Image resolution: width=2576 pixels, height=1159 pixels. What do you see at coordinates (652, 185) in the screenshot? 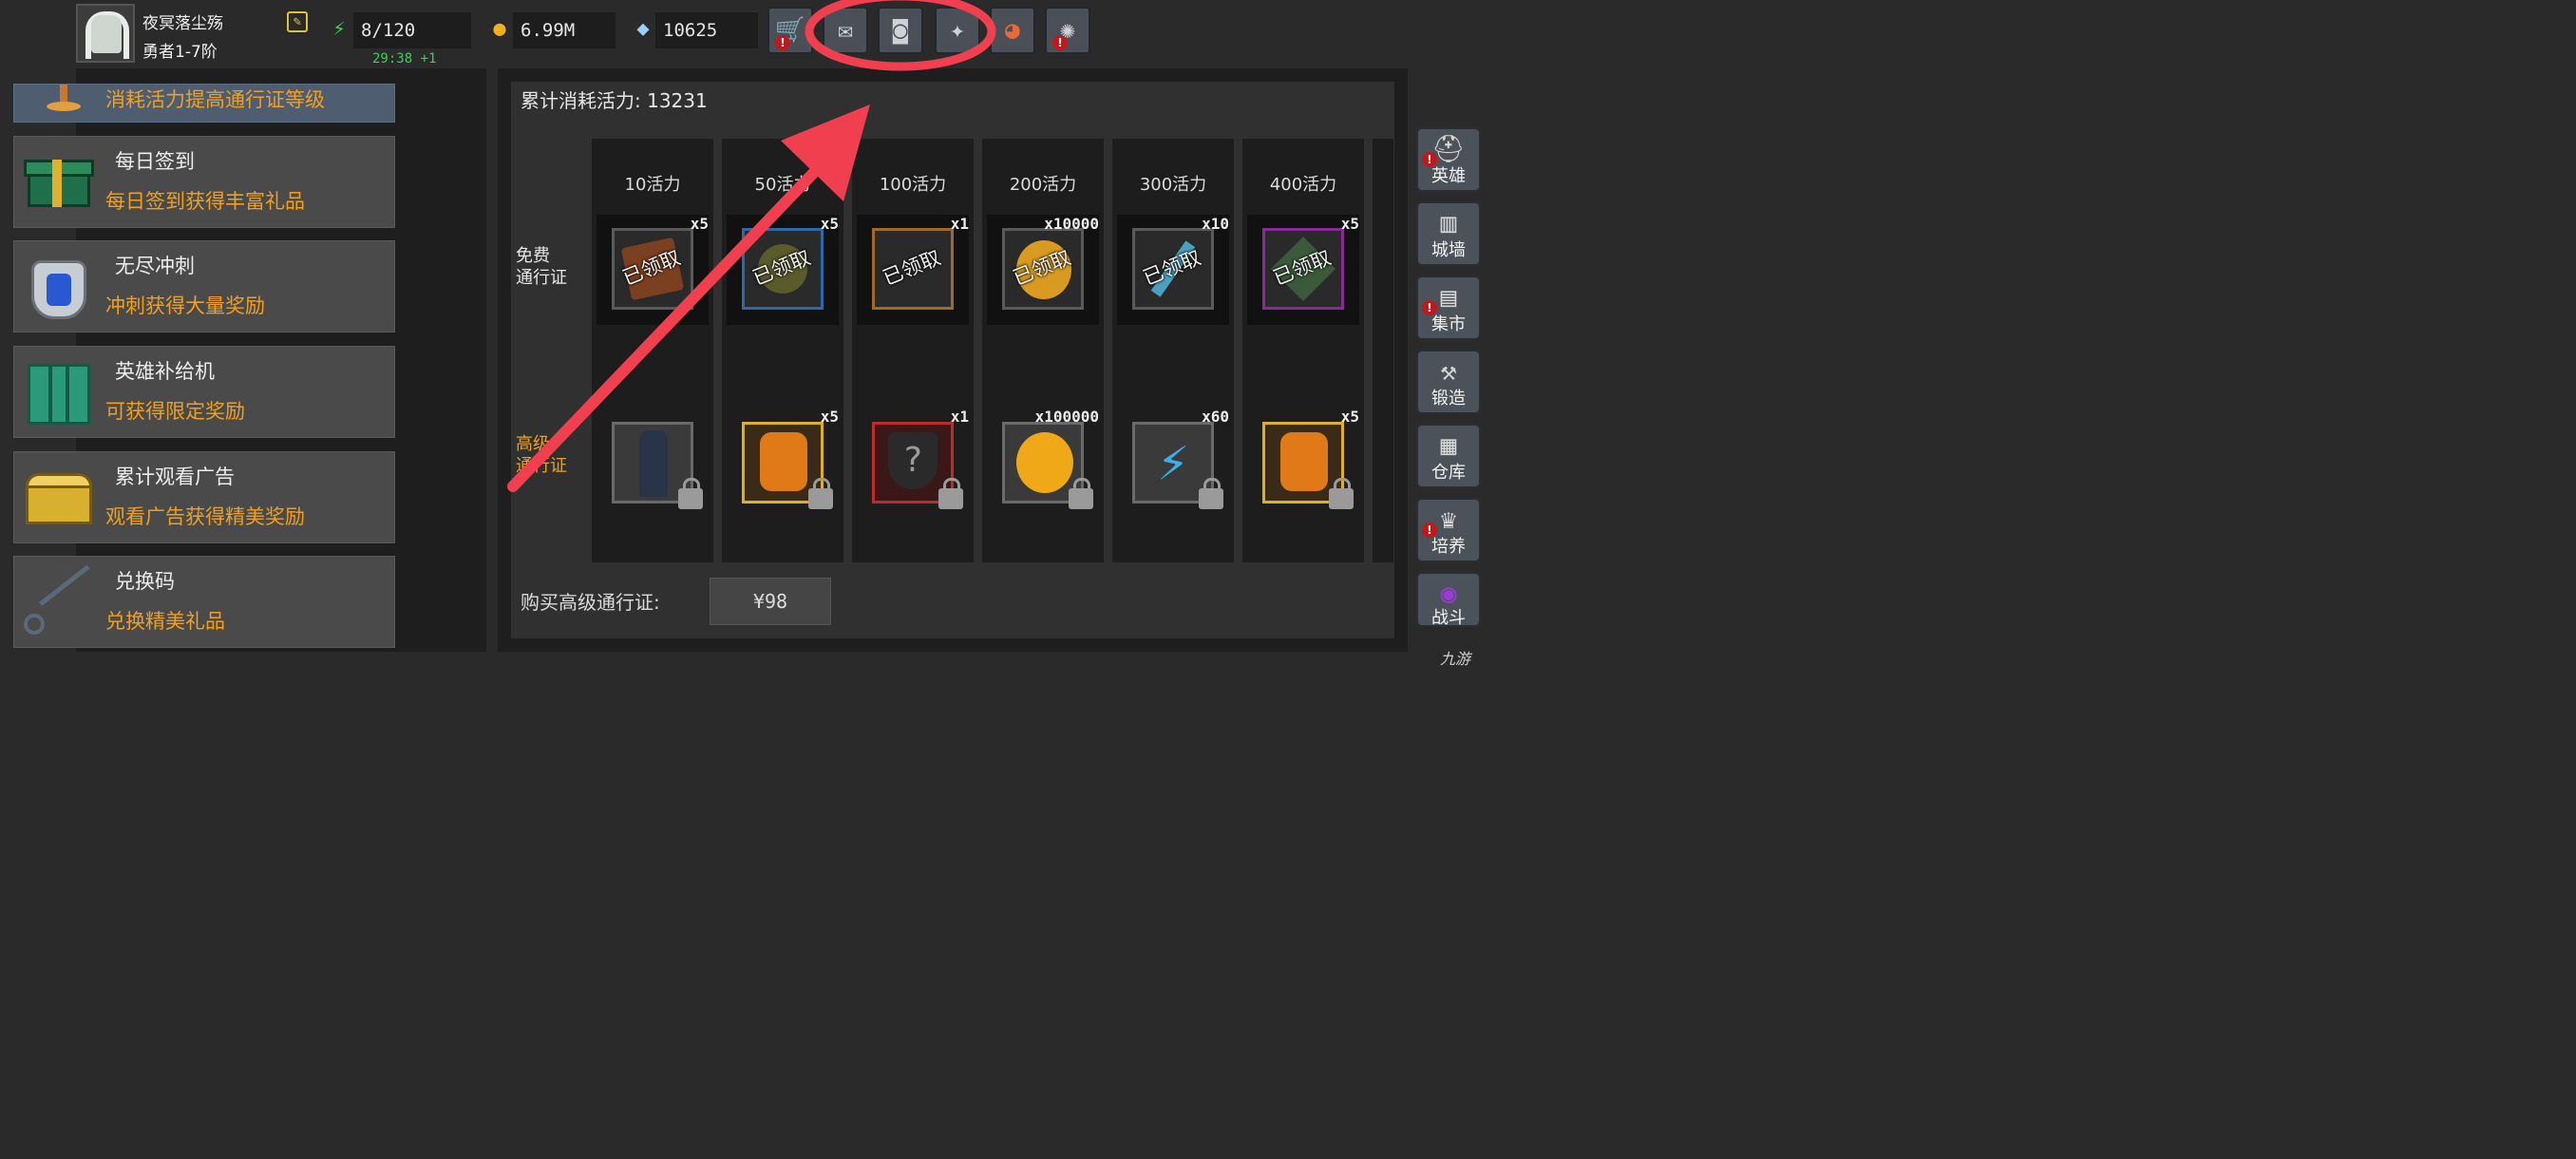
I see `tier-label: 10活力` at bounding box center [652, 185].